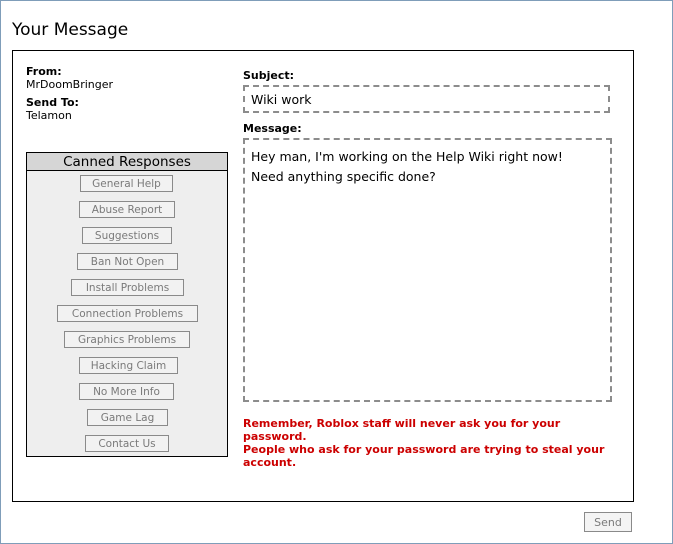 Image resolution: width=673 pixels, height=544 pixels. Describe the element at coordinates (126, 183) in the screenshot. I see `canned-general-help-button: General Help` at that location.